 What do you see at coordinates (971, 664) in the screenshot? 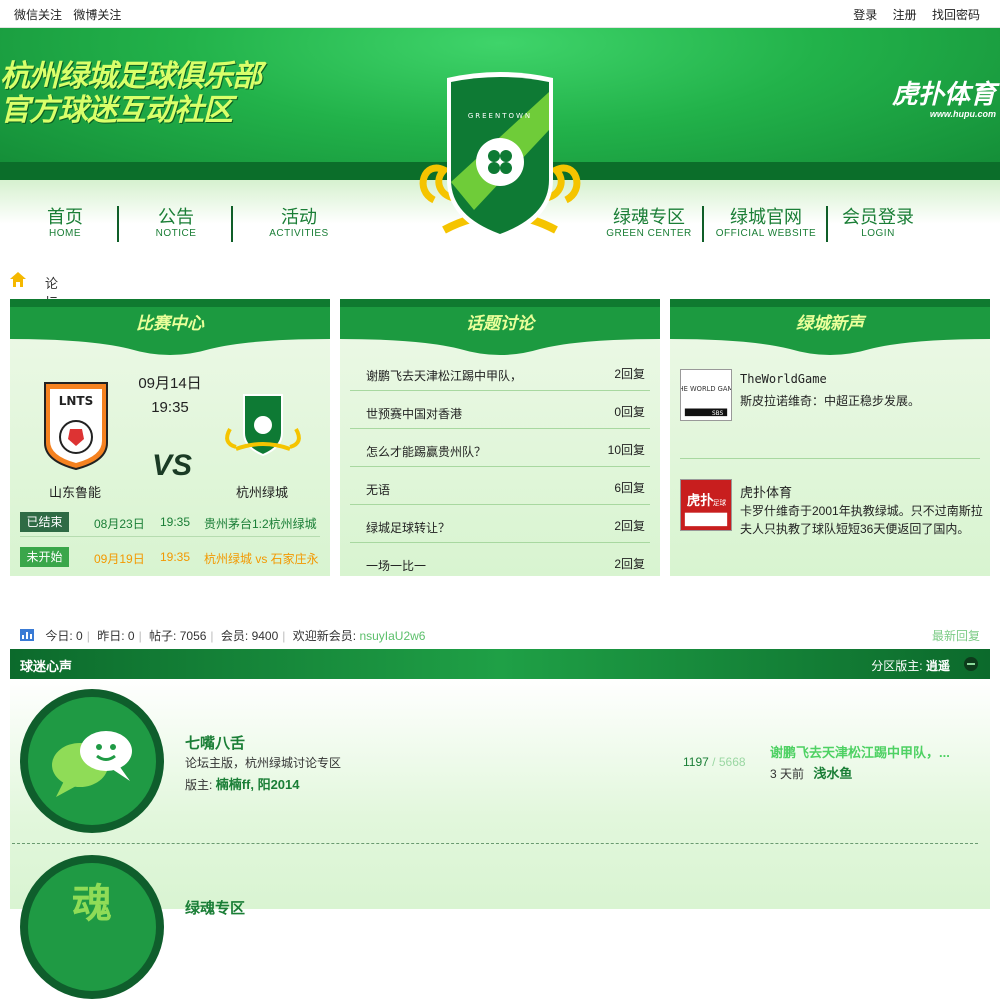
I see `collapse-icon` at bounding box center [971, 664].